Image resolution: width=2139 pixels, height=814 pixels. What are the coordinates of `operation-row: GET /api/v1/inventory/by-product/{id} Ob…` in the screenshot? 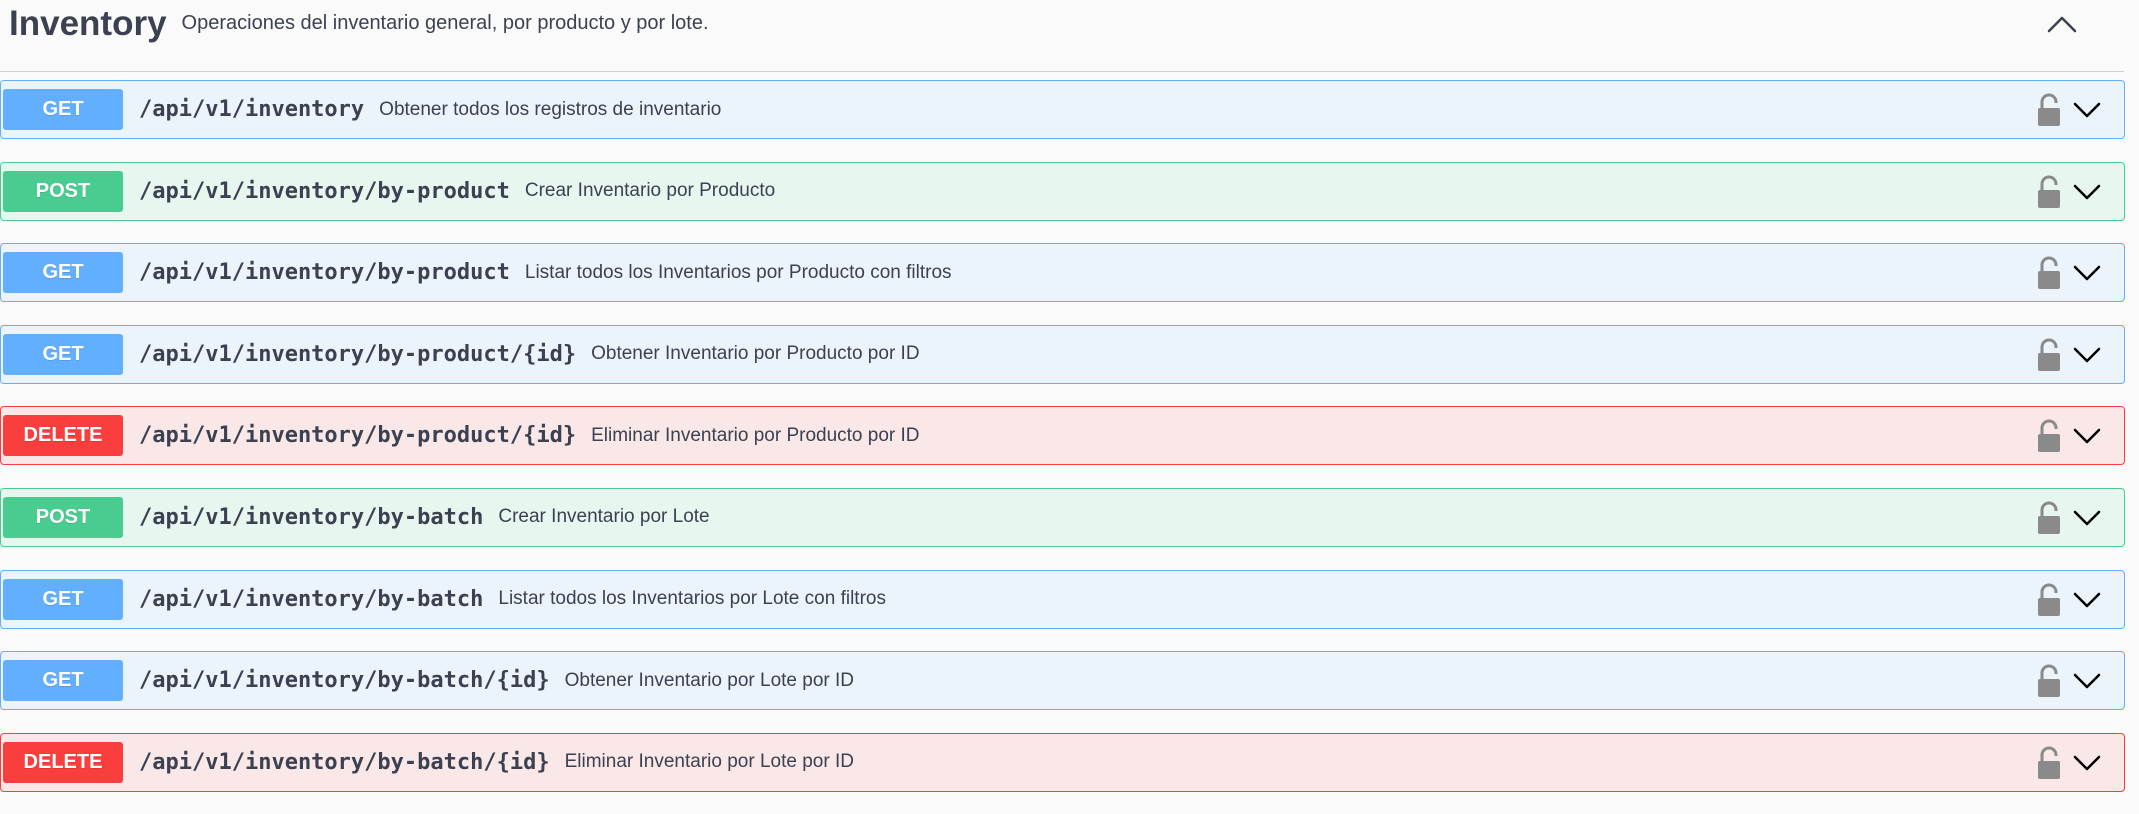 It's located at (1062, 354).